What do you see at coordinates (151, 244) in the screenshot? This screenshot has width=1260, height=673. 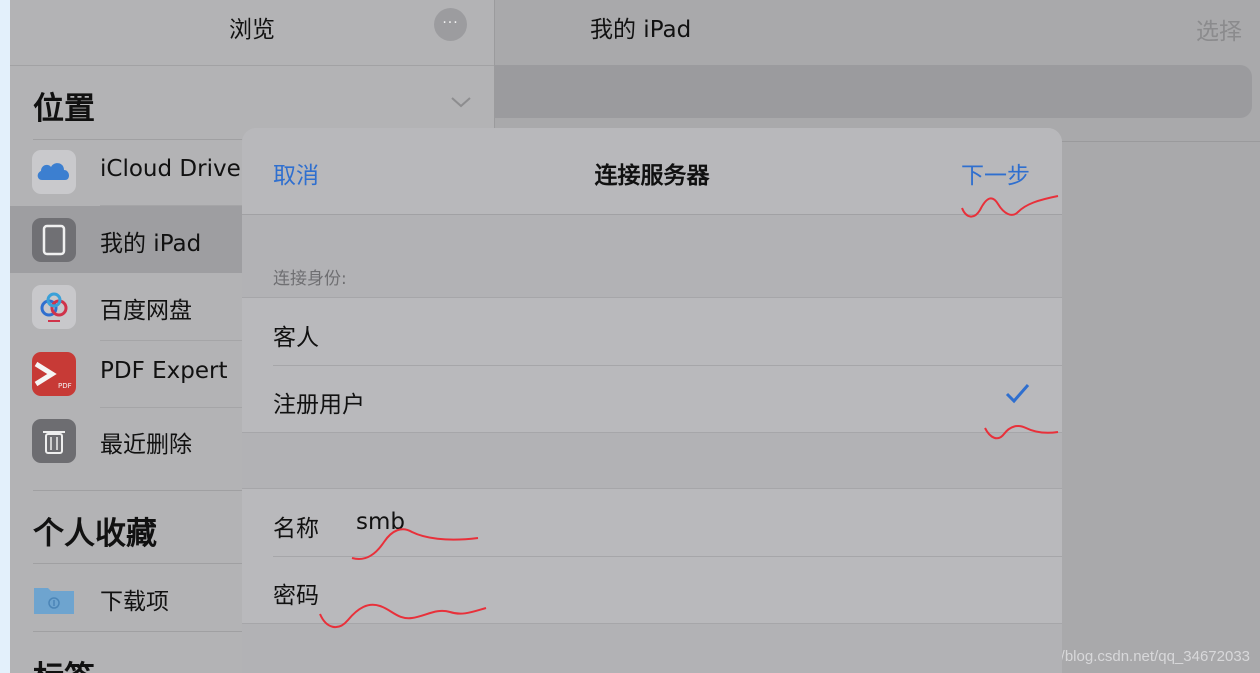 I see `sidebar-item-label: 我的 iPad` at bounding box center [151, 244].